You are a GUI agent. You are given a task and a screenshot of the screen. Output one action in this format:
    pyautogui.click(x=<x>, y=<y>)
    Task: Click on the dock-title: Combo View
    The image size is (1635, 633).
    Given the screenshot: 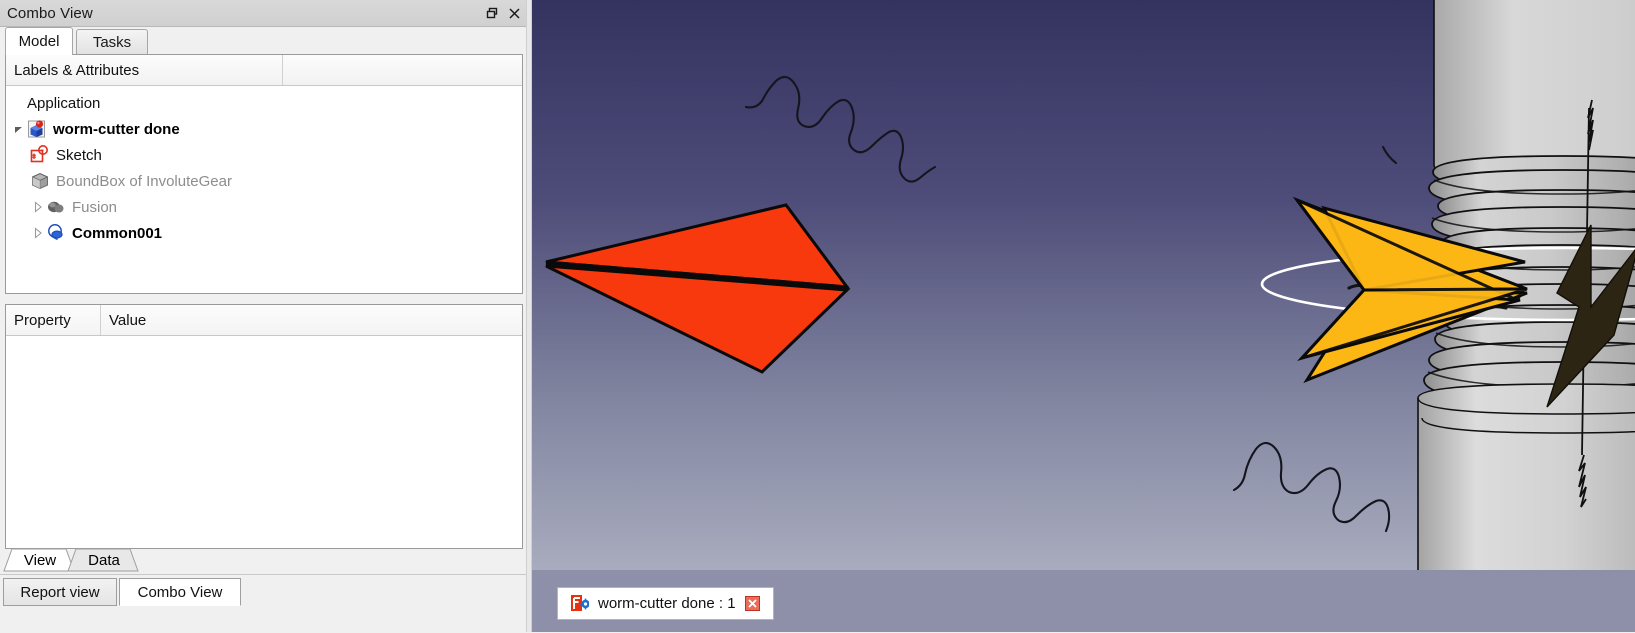 What is the action you would take?
    pyautogui.click(x=50, y=13)
    